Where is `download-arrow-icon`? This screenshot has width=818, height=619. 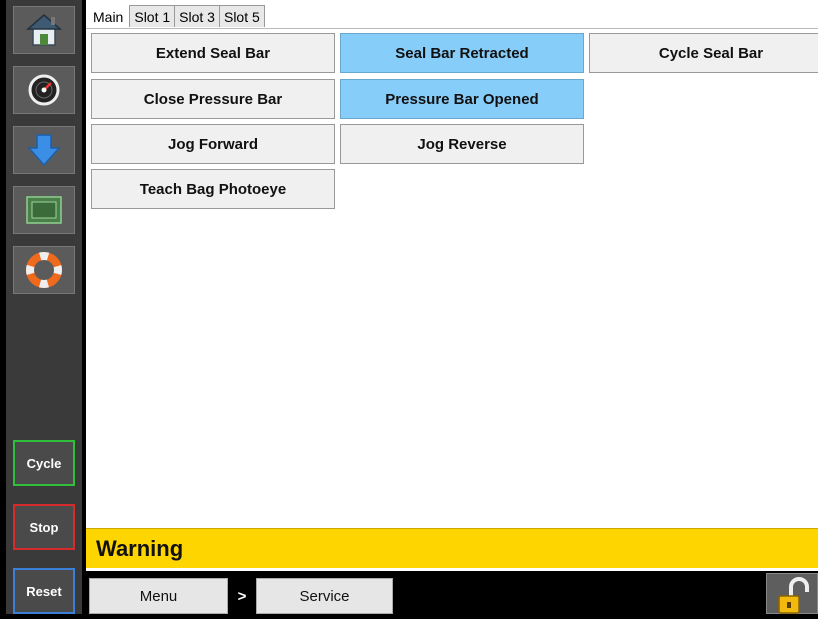 download-arrow-icon is located at coordinates (44, 150).